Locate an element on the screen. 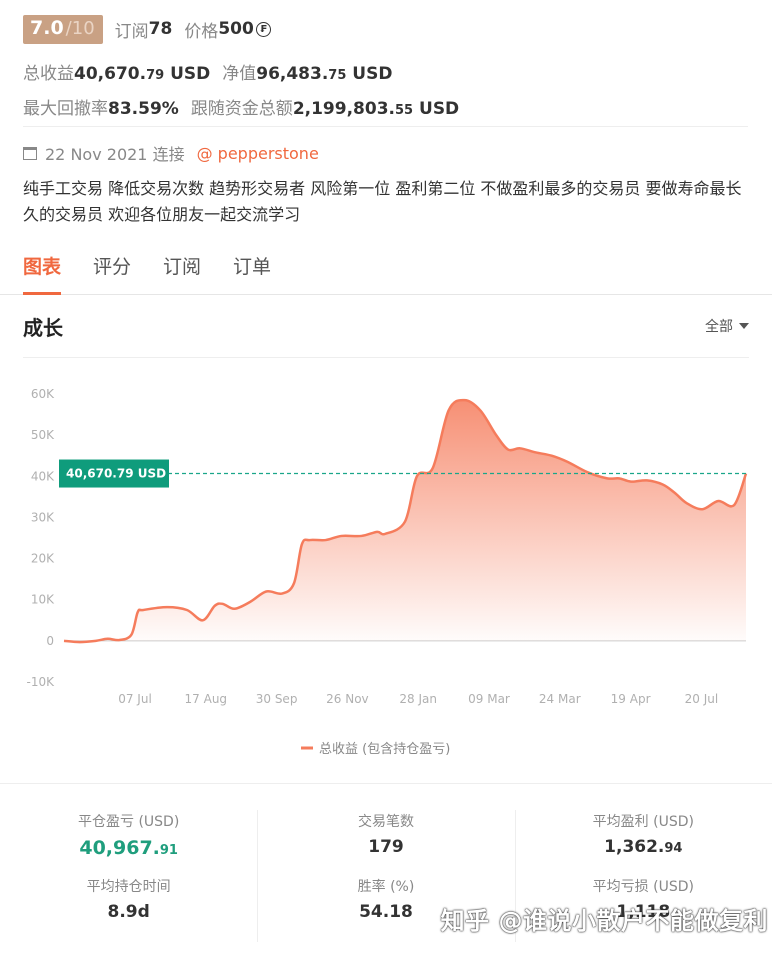  growth-title: 成长 is located at coordinates (43, 327).